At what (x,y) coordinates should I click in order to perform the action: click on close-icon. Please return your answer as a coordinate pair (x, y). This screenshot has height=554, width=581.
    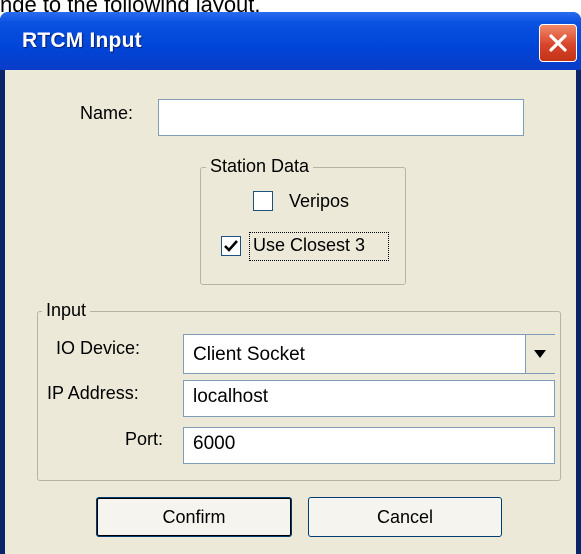
    Looking at the image, I should click on (558, 43).